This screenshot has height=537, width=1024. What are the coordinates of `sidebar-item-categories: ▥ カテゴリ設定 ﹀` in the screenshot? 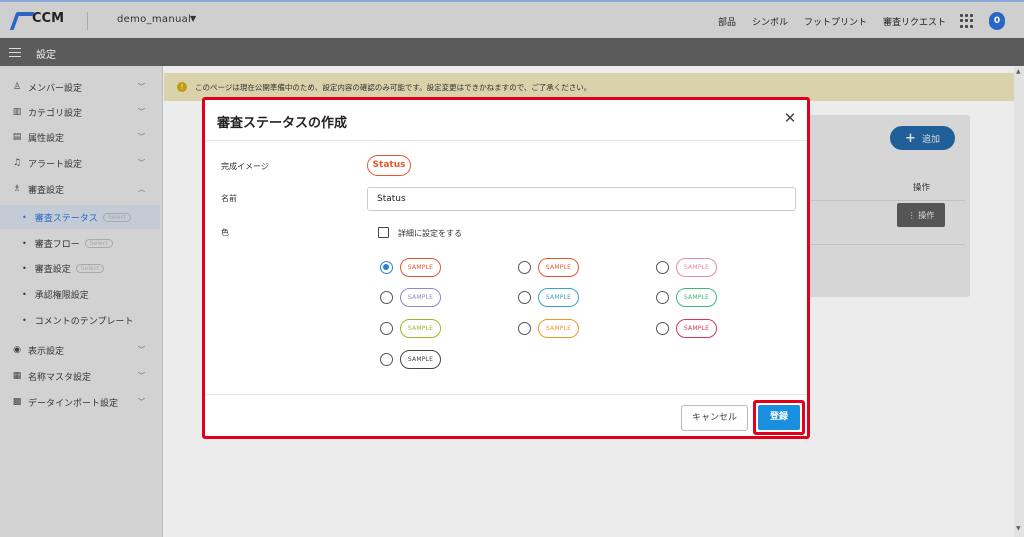 It's located at (81, 112).